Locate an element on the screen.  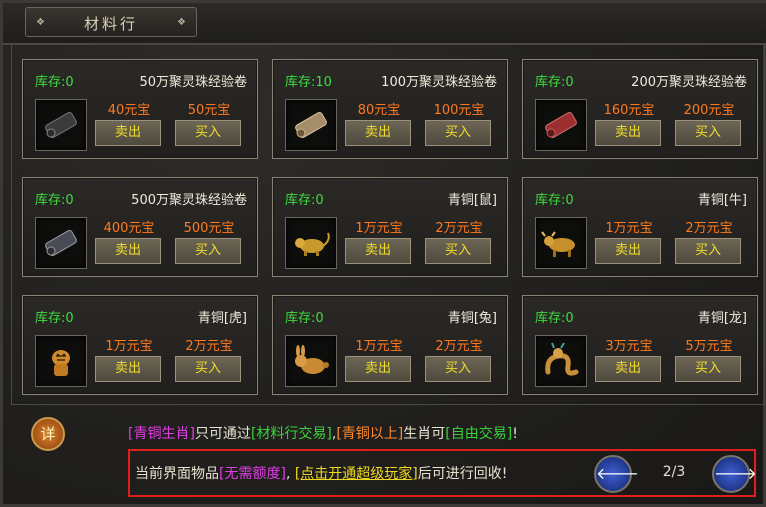
tiger-figurine-icon is located at coordinates (61, 363).